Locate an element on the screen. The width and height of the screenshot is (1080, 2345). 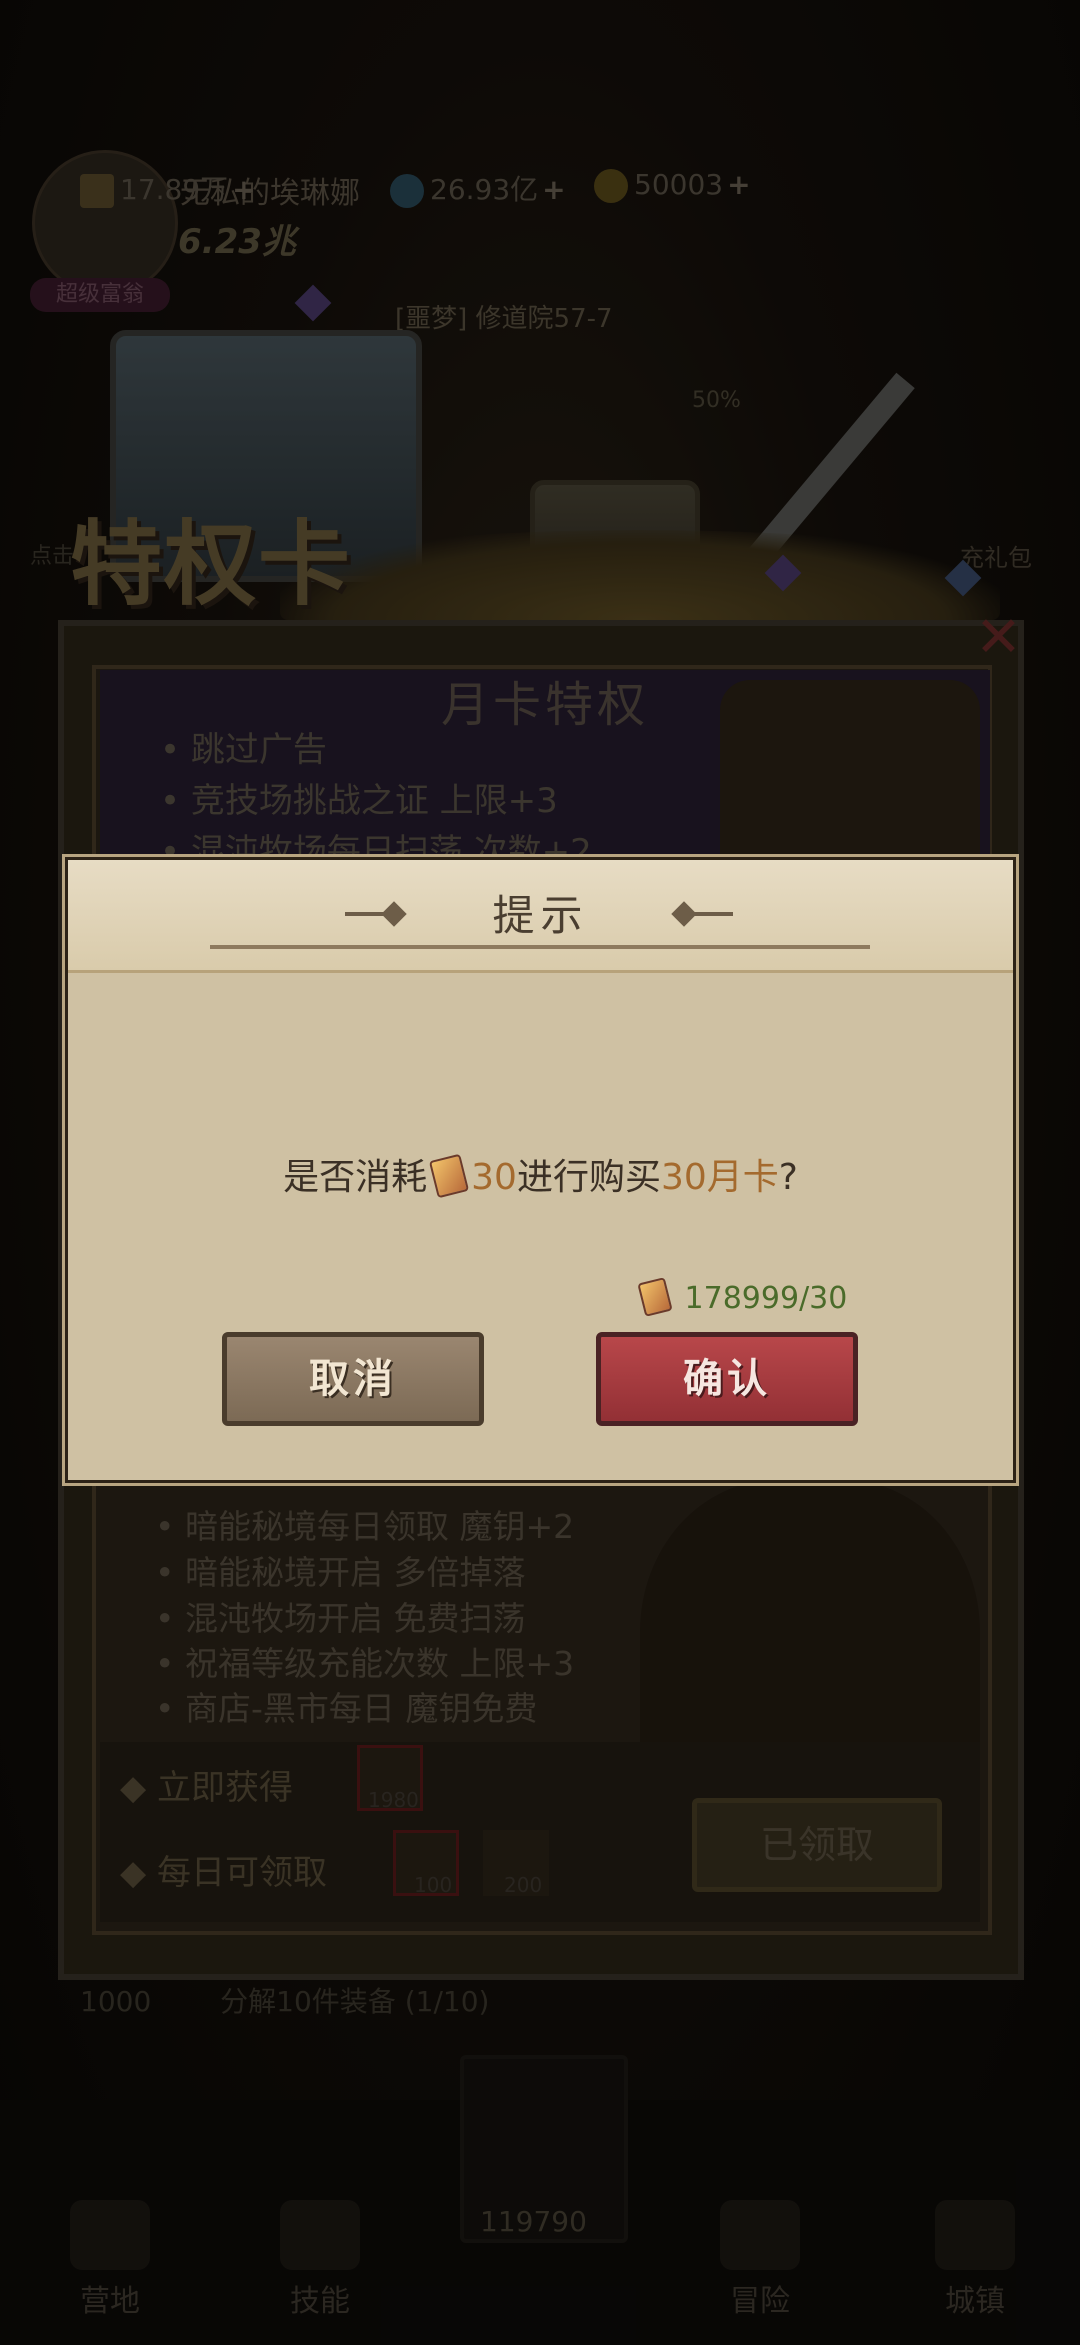
cancel-button: 取消 is located at coordinates (353, 1379).